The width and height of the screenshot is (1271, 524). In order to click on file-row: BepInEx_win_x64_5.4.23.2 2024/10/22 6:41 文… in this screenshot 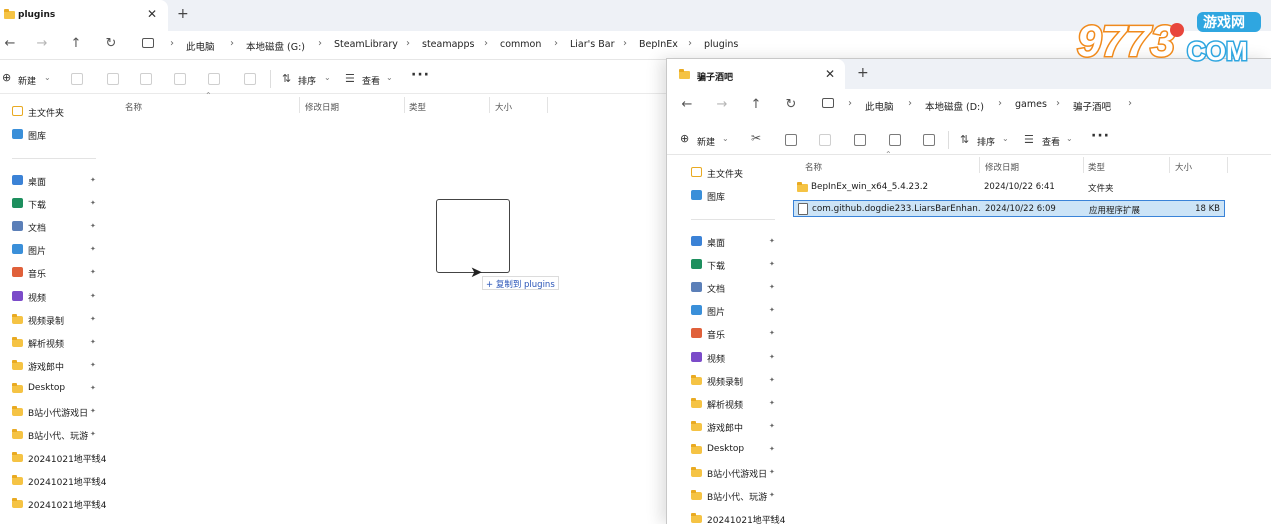, I will do `click(1009, 187)`.